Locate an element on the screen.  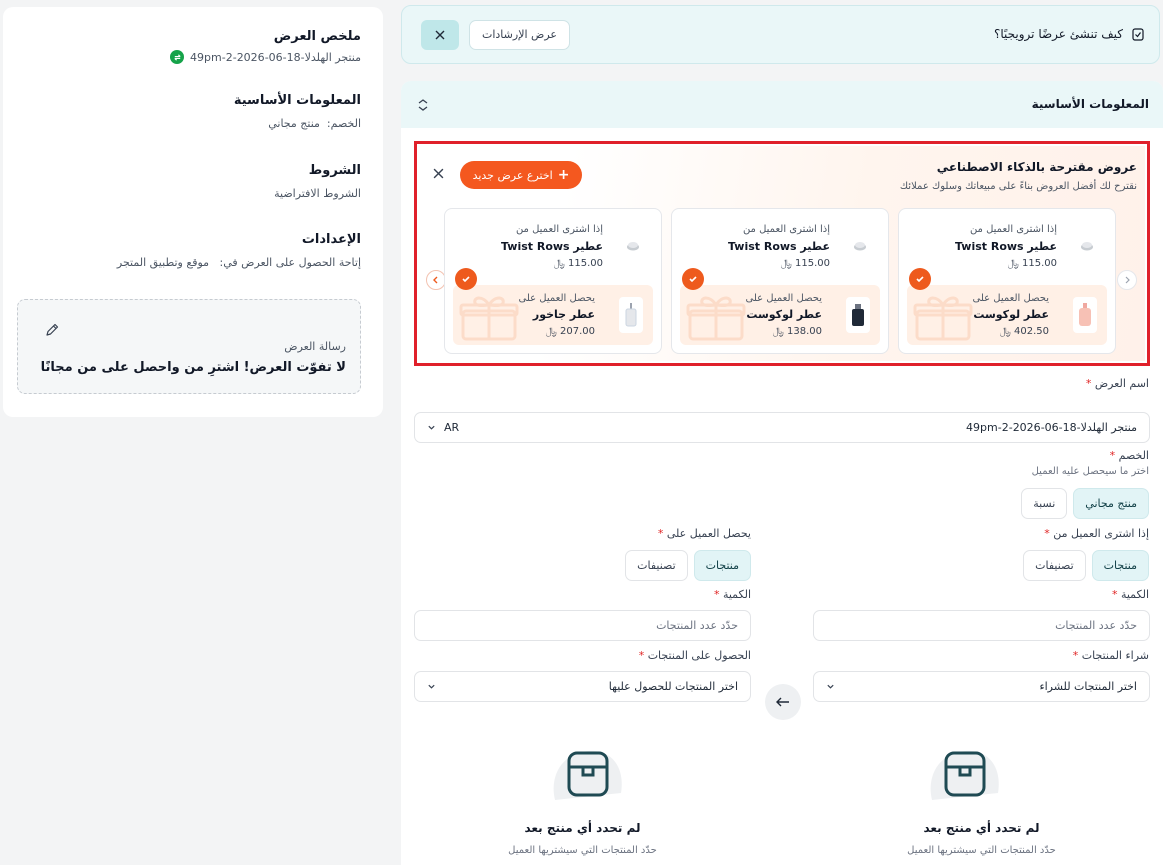
empty-buy-box-icon is located at coordinates (965, 775).